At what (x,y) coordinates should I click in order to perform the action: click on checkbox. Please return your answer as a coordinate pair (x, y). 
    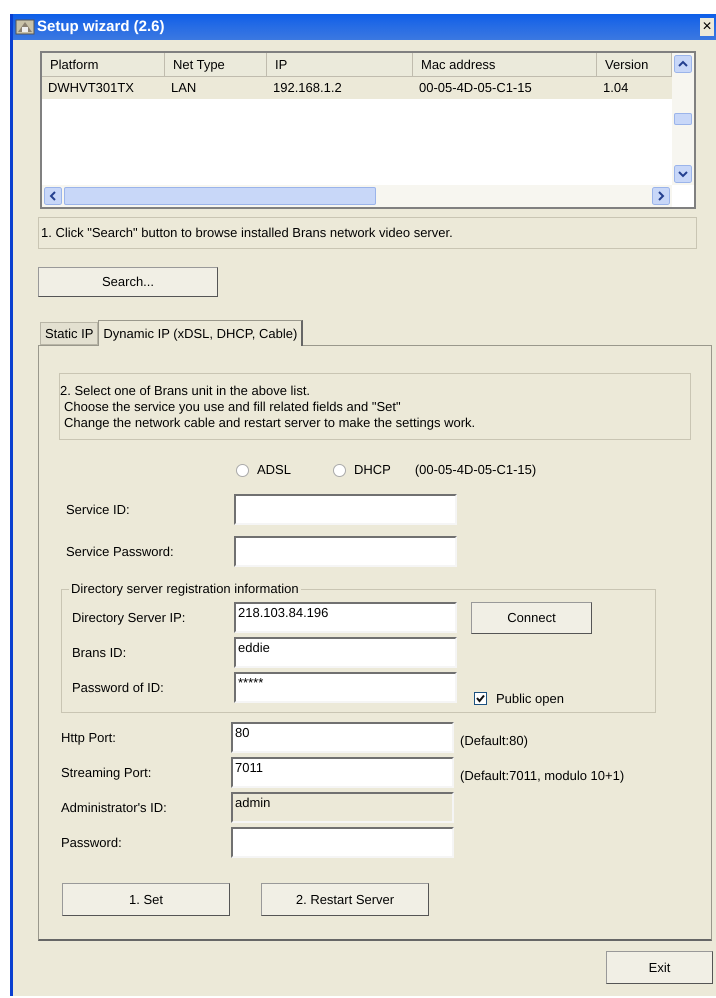
    Looking at the image, I should click on (480, 698).